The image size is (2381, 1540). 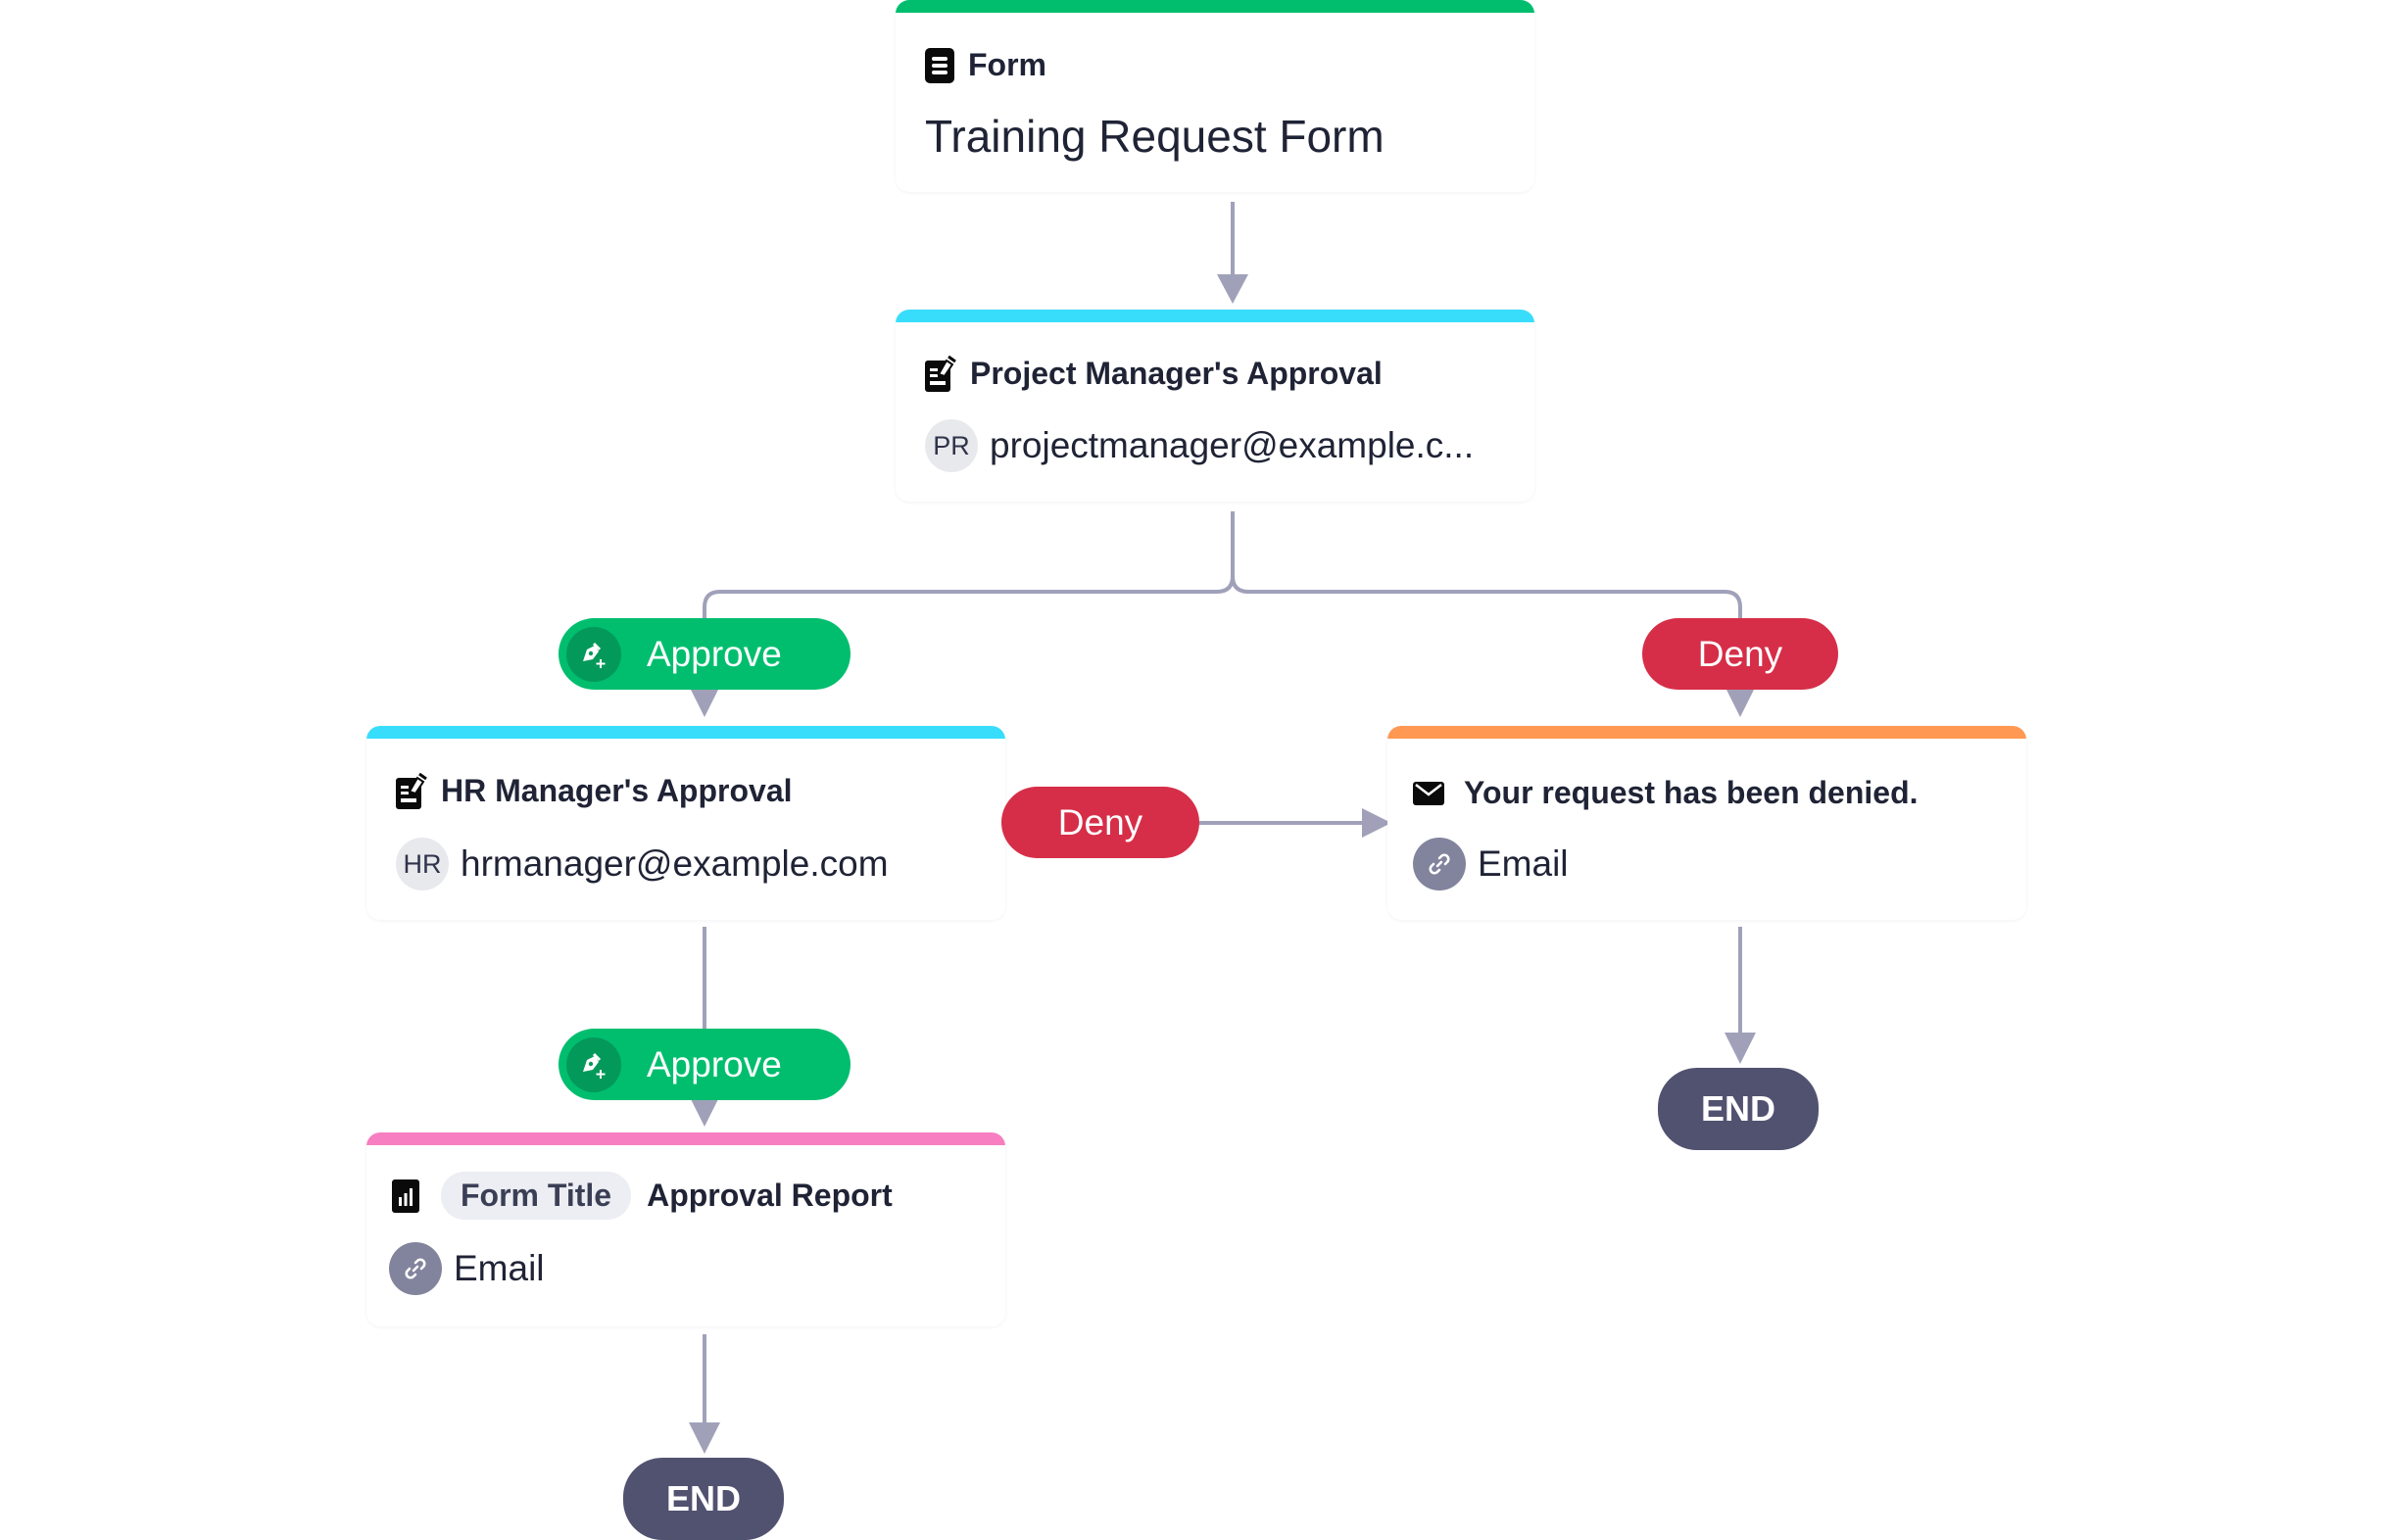 I want to click on node-type-label: Form, so click(x=1007, y=64).